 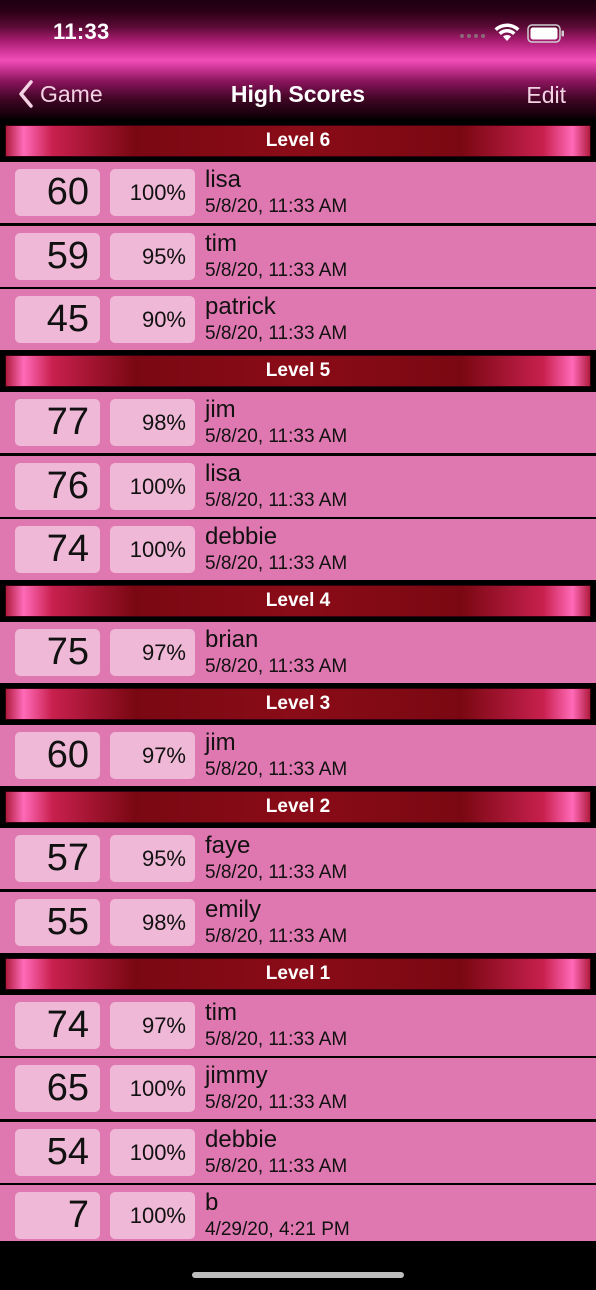 I want to click on score-row: 74 100% debbie 5/8/20, 11:33 AM, so click(x=298, y=549).